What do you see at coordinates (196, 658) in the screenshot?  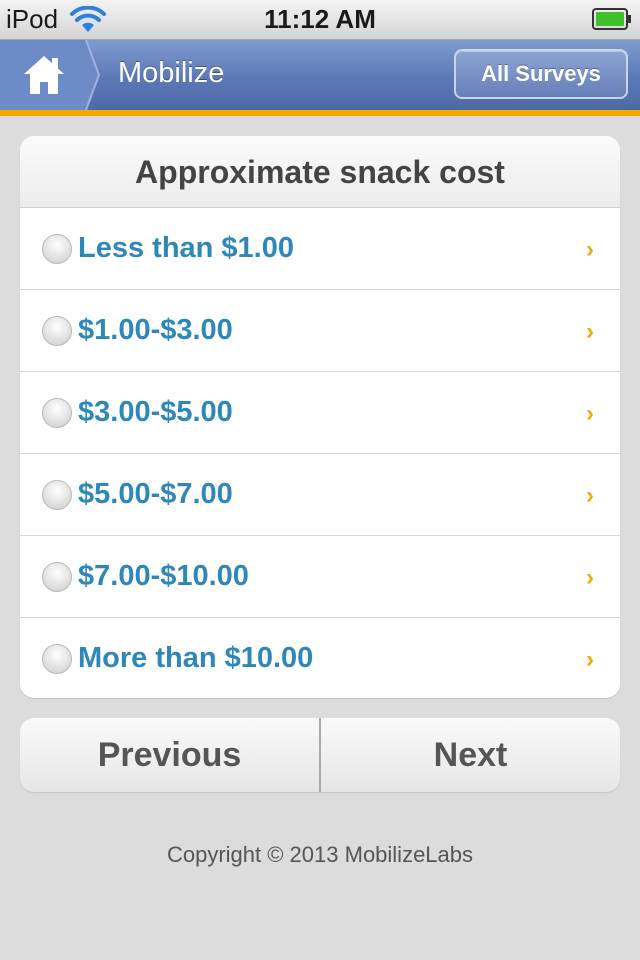 I see `option-label: More than $10.00` at bounding box center [196, 658].